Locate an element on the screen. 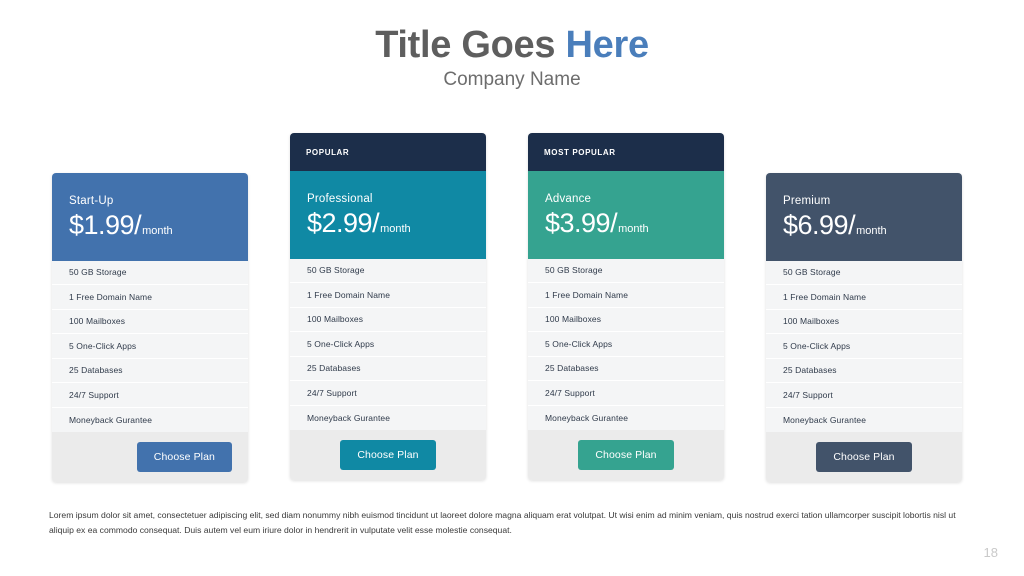 The width and height of the screenshot is (1024, 576). page-title-plain: Title Goes is located at coordinates (470, 45).